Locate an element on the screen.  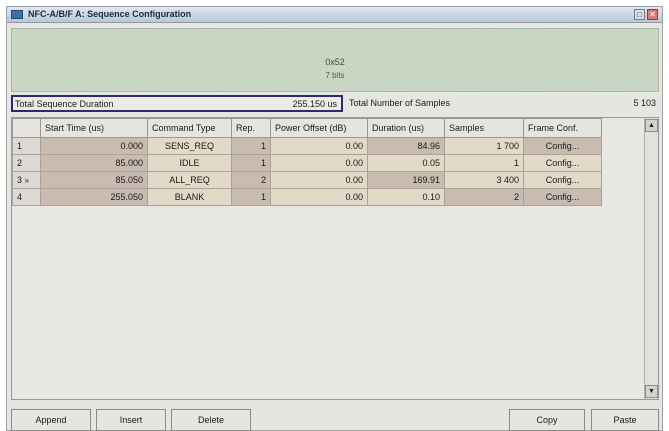
cell-duration: 169.91 is located at coordinates (406, 180).